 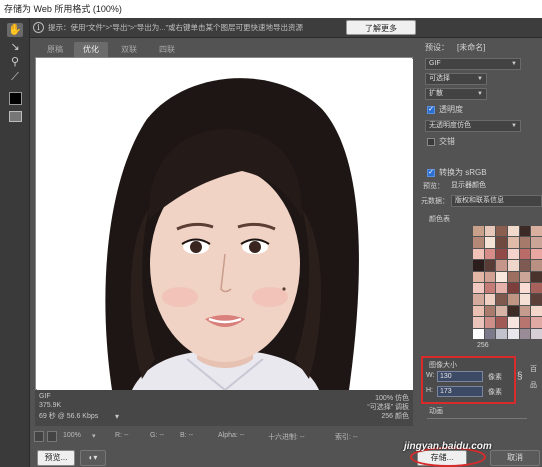 I want to click on transparency-checkbox: ✓, so click(x=431, y=110).